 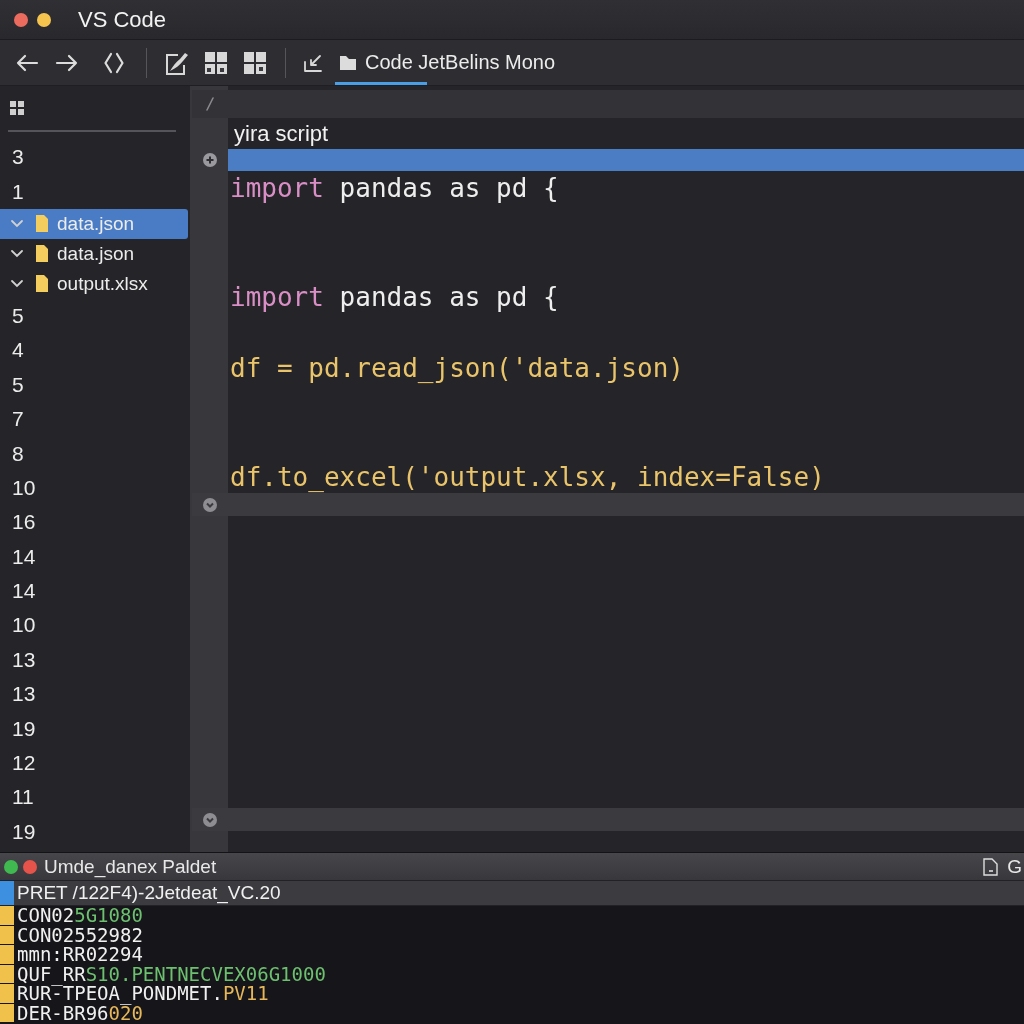 What do you see at coordinates (527, 476) in the screenshot?
I see `code-line: df.to_excel('output.xlsx, index=False)` at bounding box center [527, 476].